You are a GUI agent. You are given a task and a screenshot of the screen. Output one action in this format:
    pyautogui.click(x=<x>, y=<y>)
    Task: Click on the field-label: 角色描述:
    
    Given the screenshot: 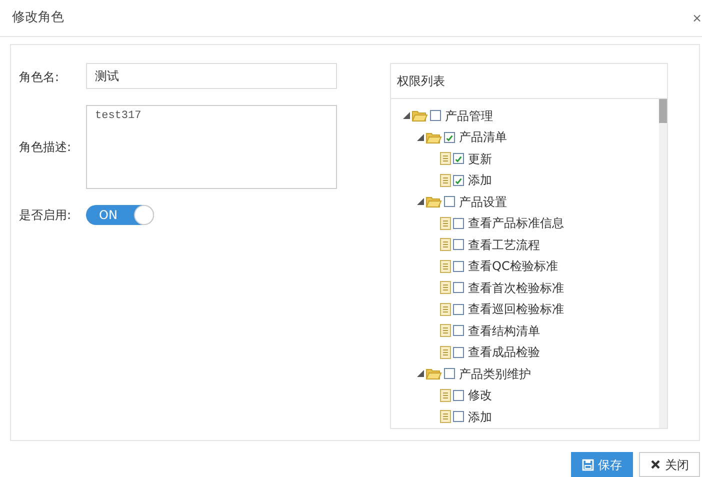 What is the action you would take?
    pyautogui.click(x=45, y=147)
    